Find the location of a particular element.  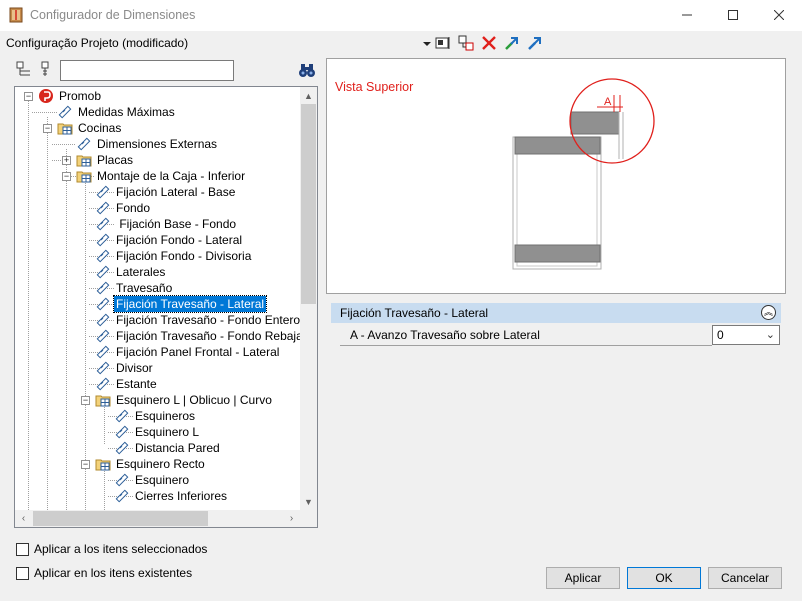

tree-horizontal-scrollbar: ‹ › is located at coordinates (157, 518).